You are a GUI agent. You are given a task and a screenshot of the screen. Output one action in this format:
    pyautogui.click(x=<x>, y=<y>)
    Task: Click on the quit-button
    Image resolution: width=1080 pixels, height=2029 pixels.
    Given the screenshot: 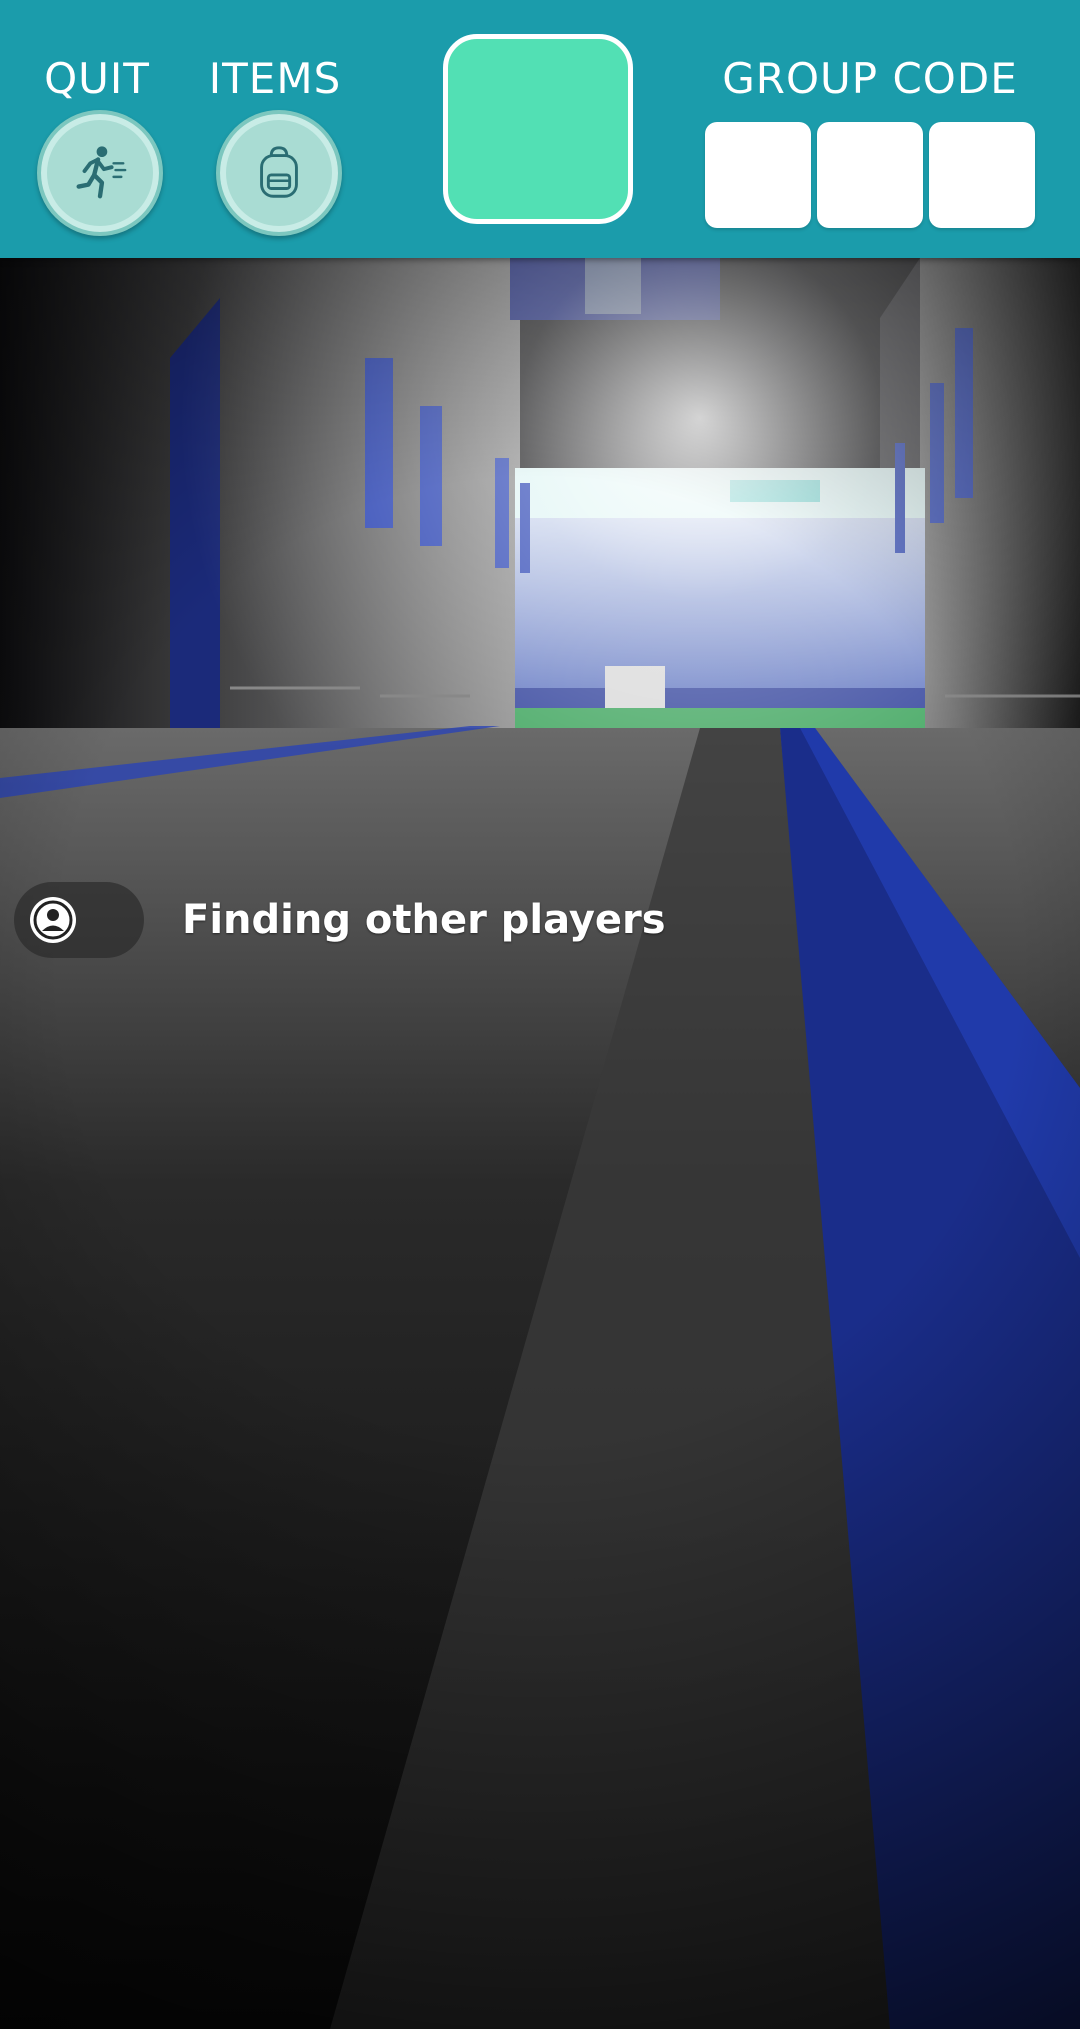 What is the action you would take?
    pyautogui.click(x=100, y=173)
    